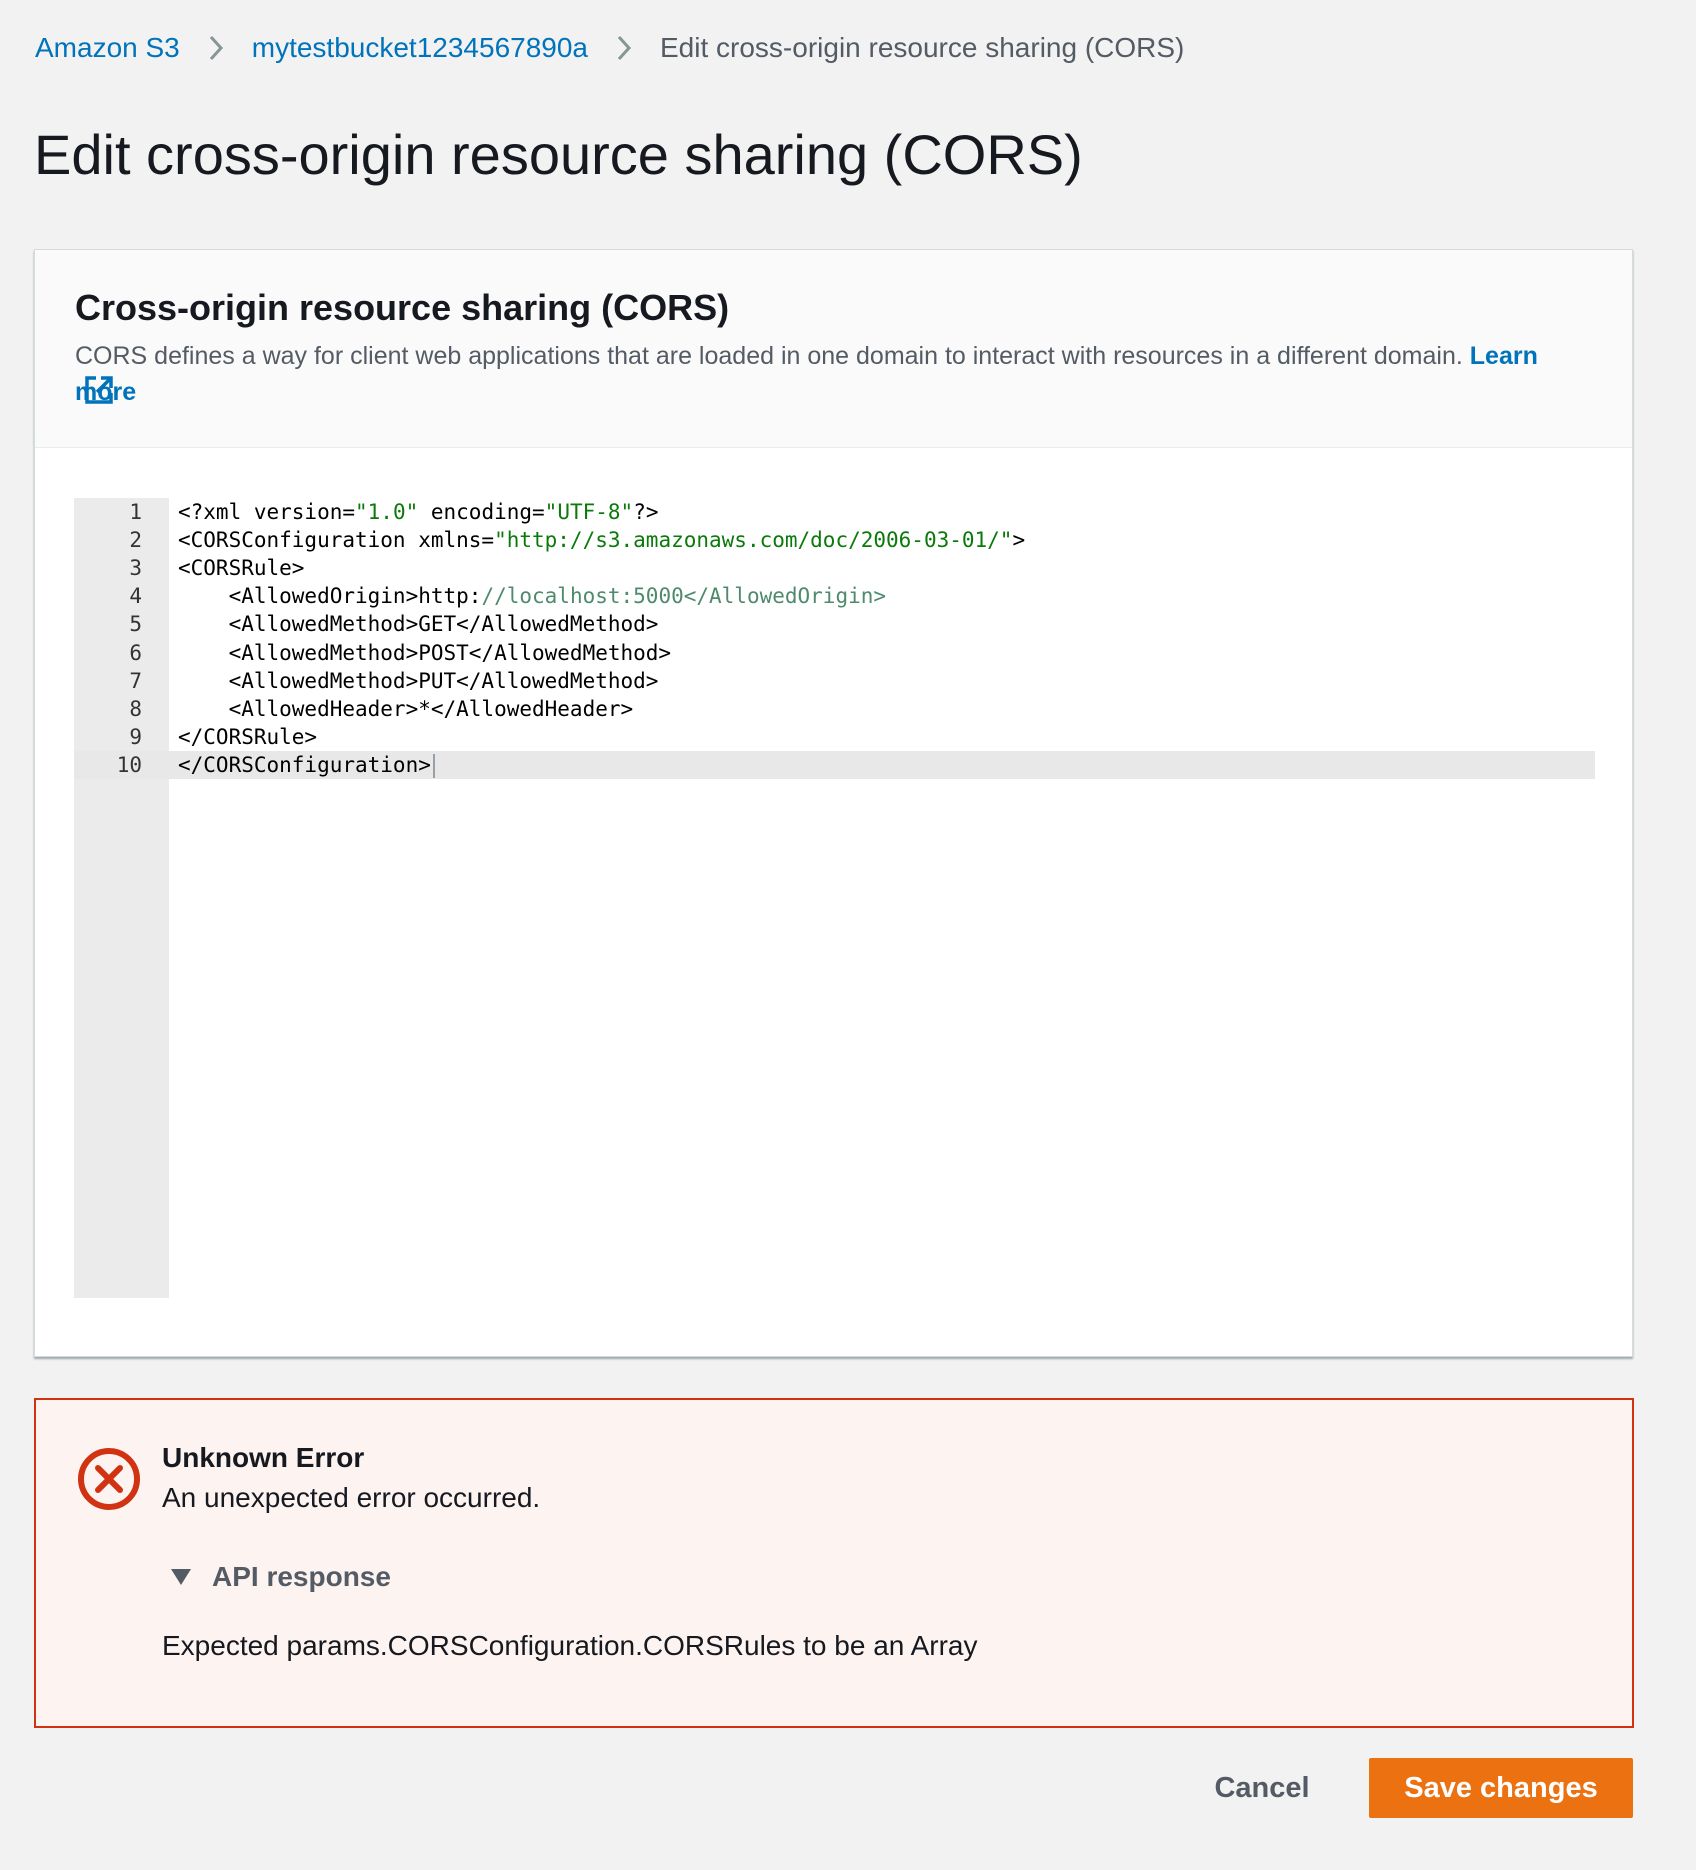  What do you see at coordinates (1501, 1788) in the screenshot?
I see `save-changes-button: Save changes` at bounding box center [1501, 1788].